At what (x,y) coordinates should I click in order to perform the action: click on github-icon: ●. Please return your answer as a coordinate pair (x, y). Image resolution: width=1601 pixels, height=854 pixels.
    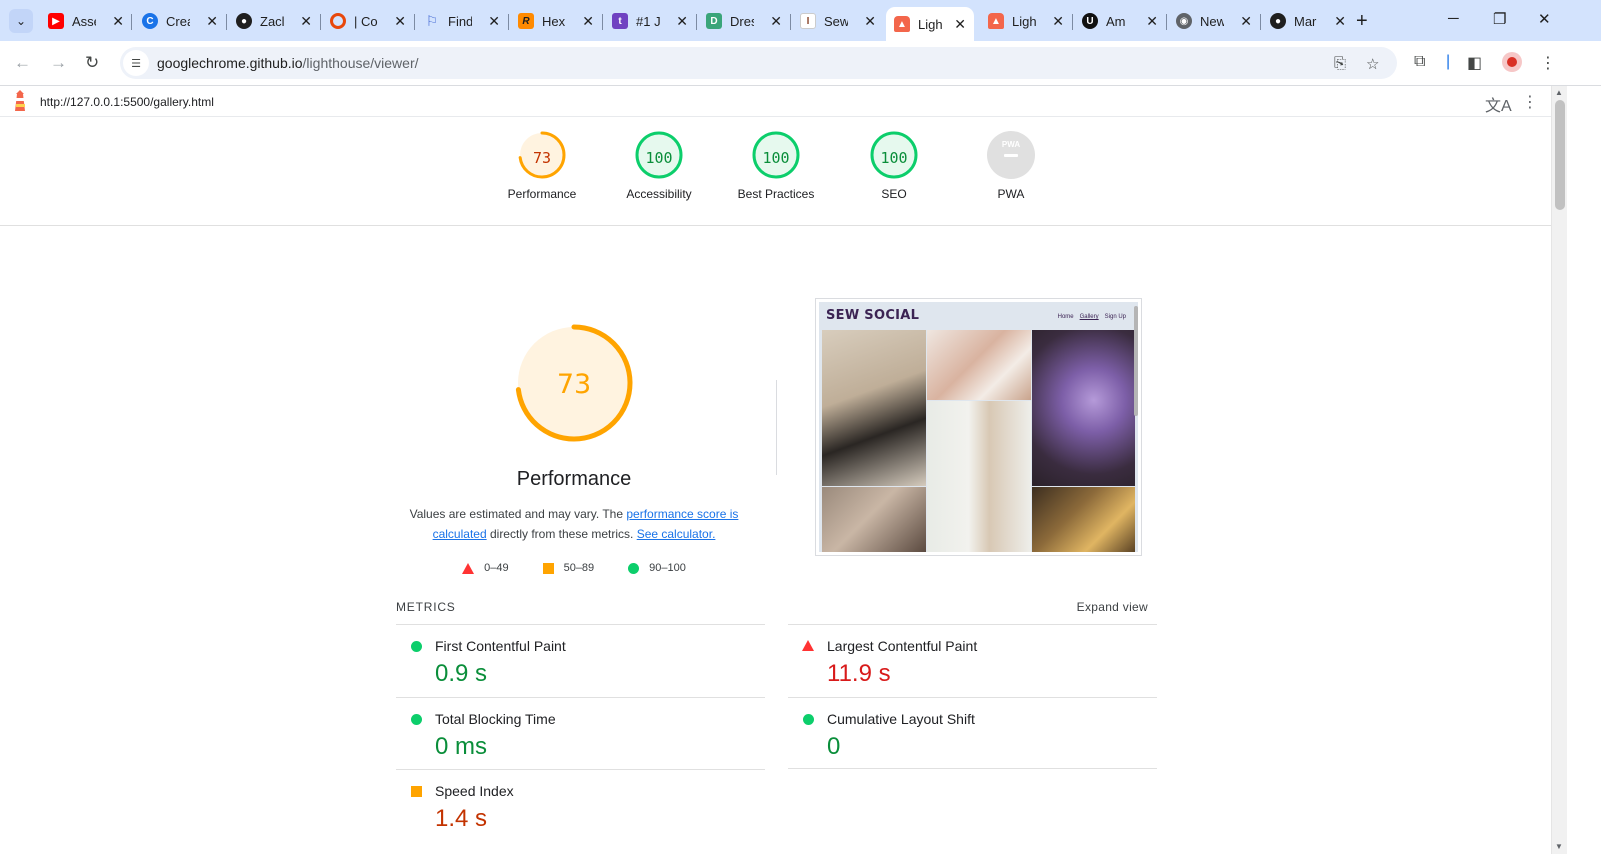
    Looking at the image, I should click on (244, 21).